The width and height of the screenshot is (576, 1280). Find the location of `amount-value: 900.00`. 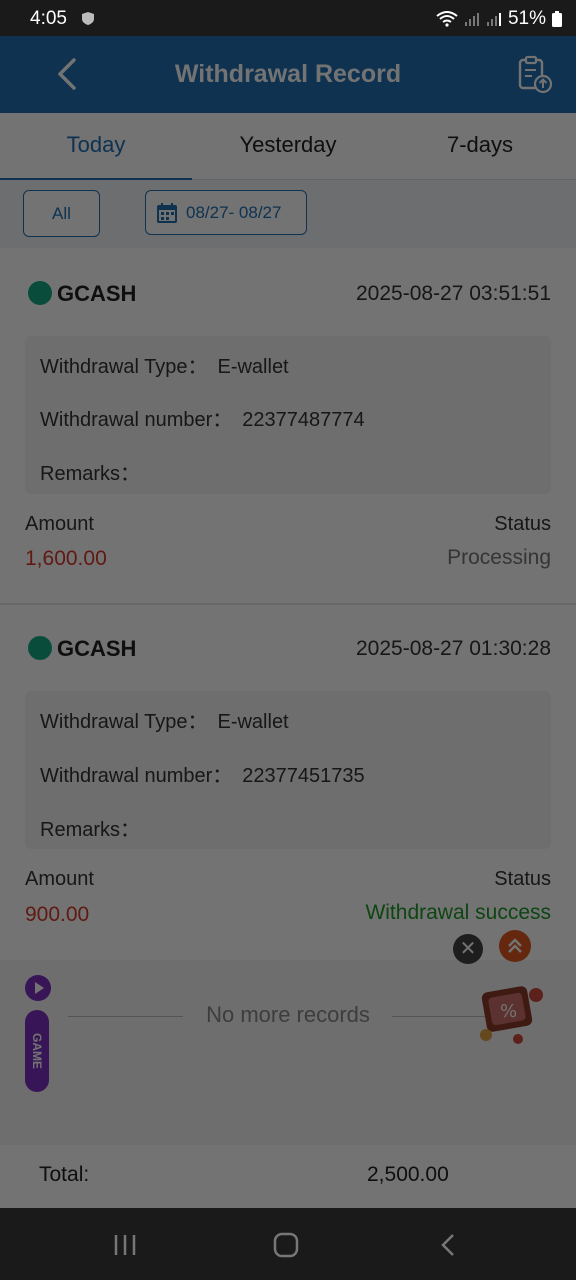

amount-value: 900.00 is located at coordinates (57, 914).